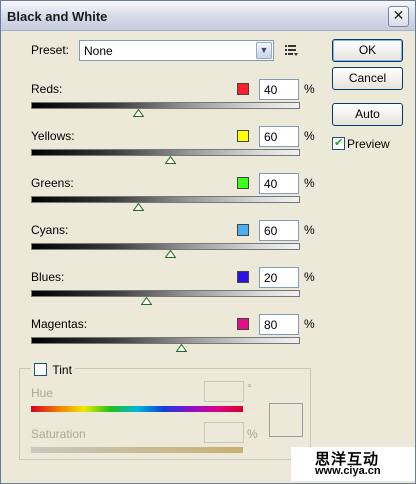  Describe the element at coordinates (264, 50) in the screenshot. I see `chevron-down-icon: ▼` at that location.